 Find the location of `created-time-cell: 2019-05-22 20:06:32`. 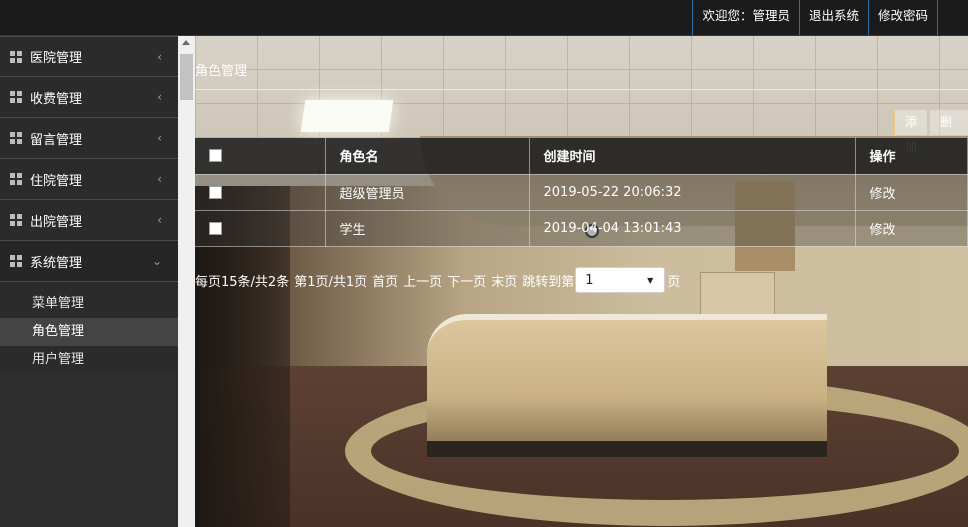

created-time-cell: 2019-05-22 20:06:32 is located at coordinates (692, 192).